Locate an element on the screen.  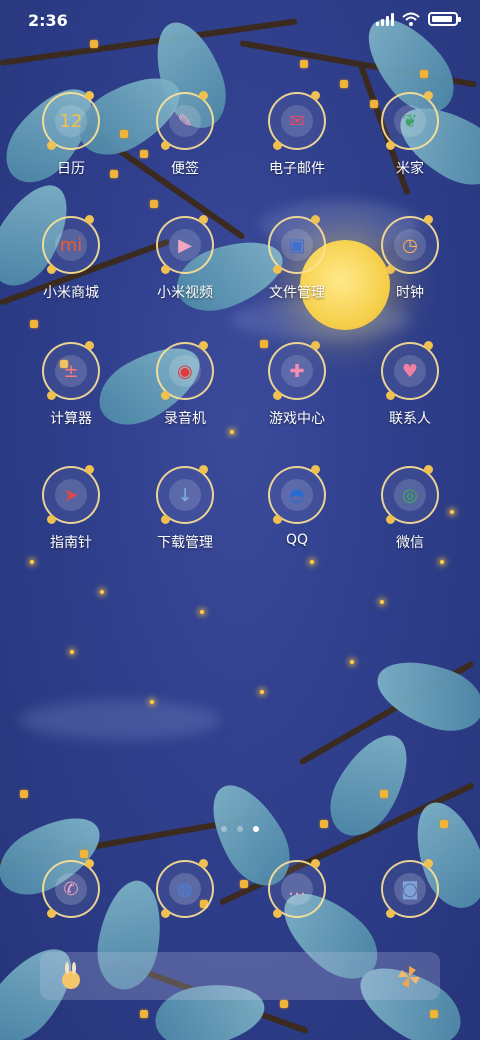
app-email: ✉ 电子邮件 is located at coordinates (297, 134).